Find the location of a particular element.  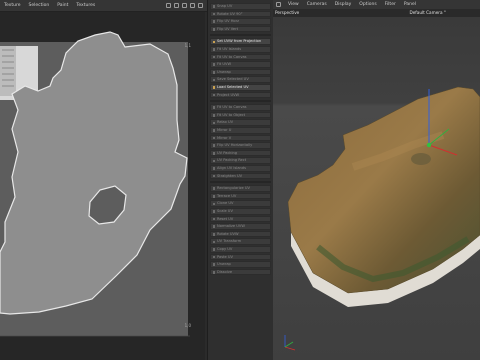

uv-command-button: Clone UV is located at coordinates (240, 203).